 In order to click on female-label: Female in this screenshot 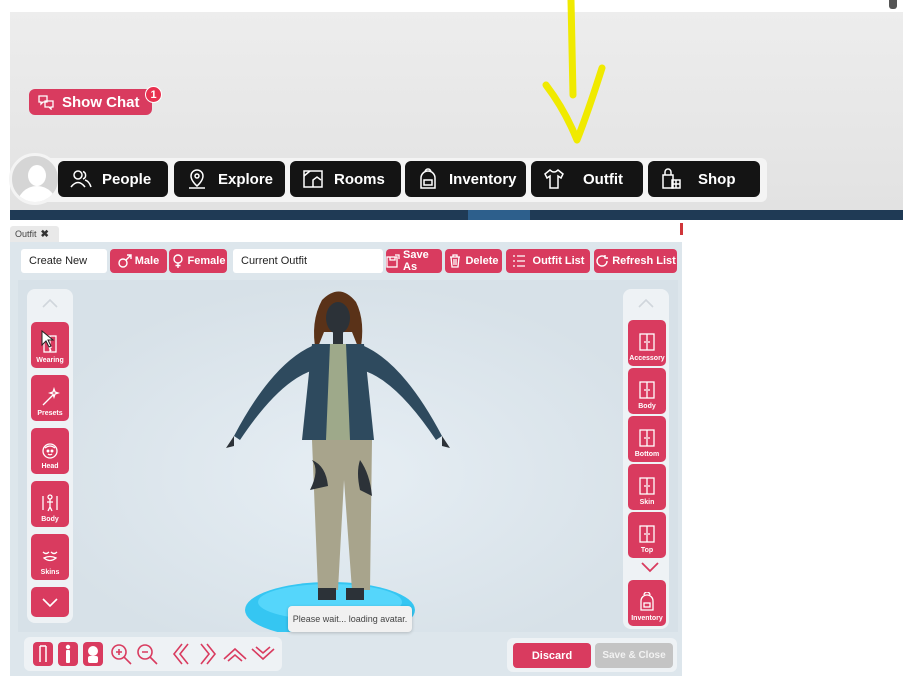, I will do `click(206, 261)`.